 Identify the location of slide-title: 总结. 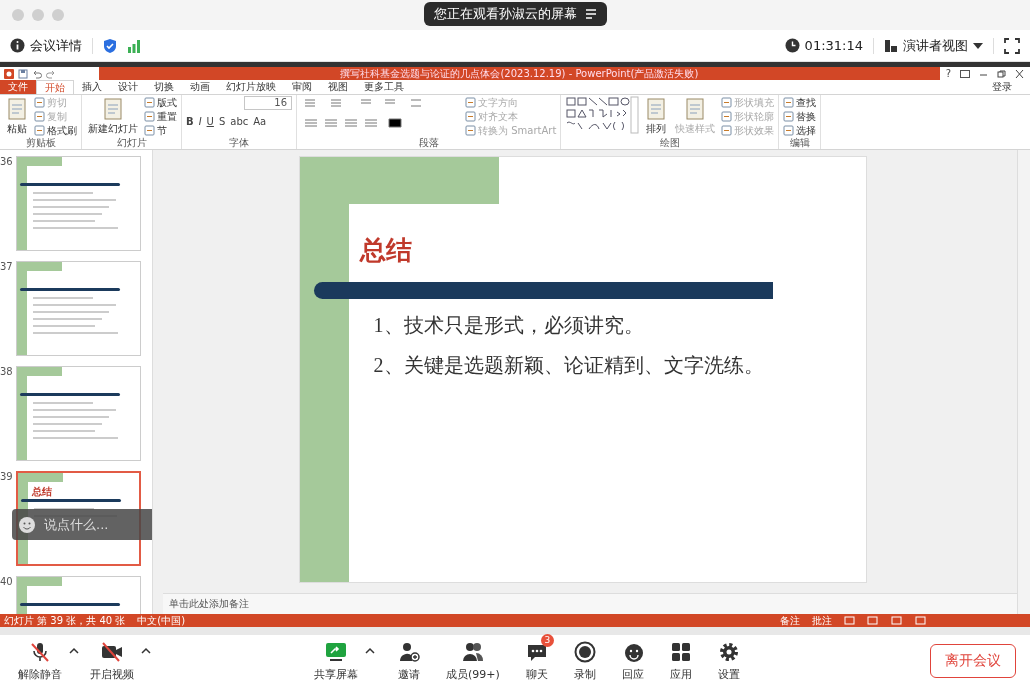
(386, 250).